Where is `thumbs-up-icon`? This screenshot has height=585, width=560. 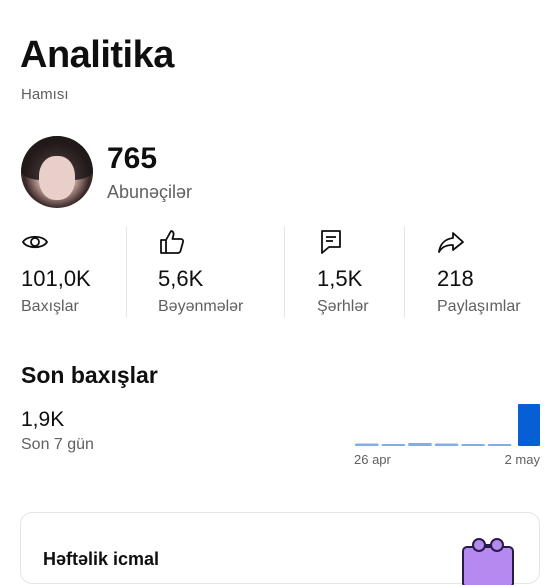
thumbs-up-icon is located at coordinates (172, 242).